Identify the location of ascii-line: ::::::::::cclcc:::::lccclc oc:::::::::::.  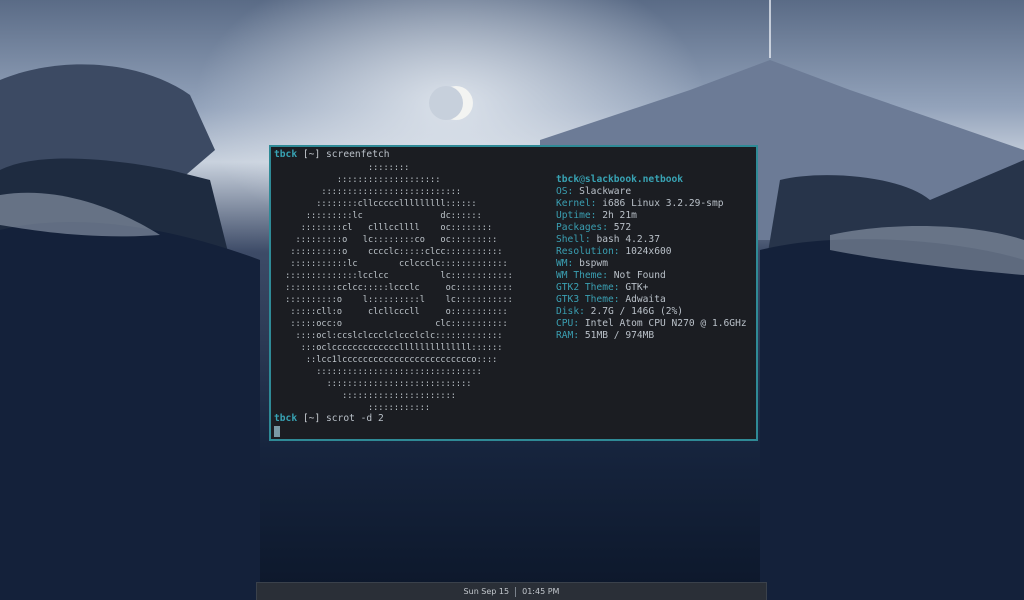
(396, 288).